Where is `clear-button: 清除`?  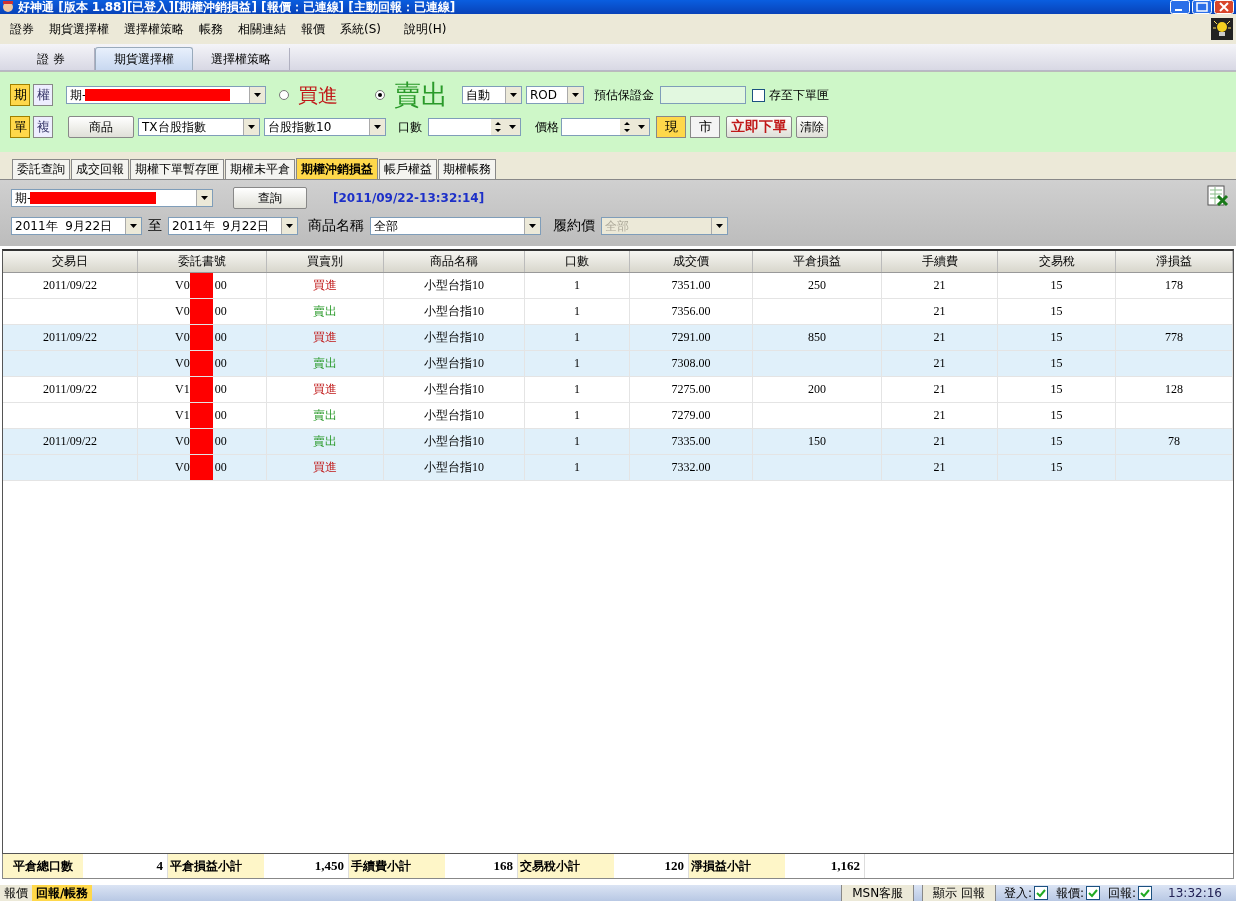
clear-button: 清除 is located at coordinates (812, 127).